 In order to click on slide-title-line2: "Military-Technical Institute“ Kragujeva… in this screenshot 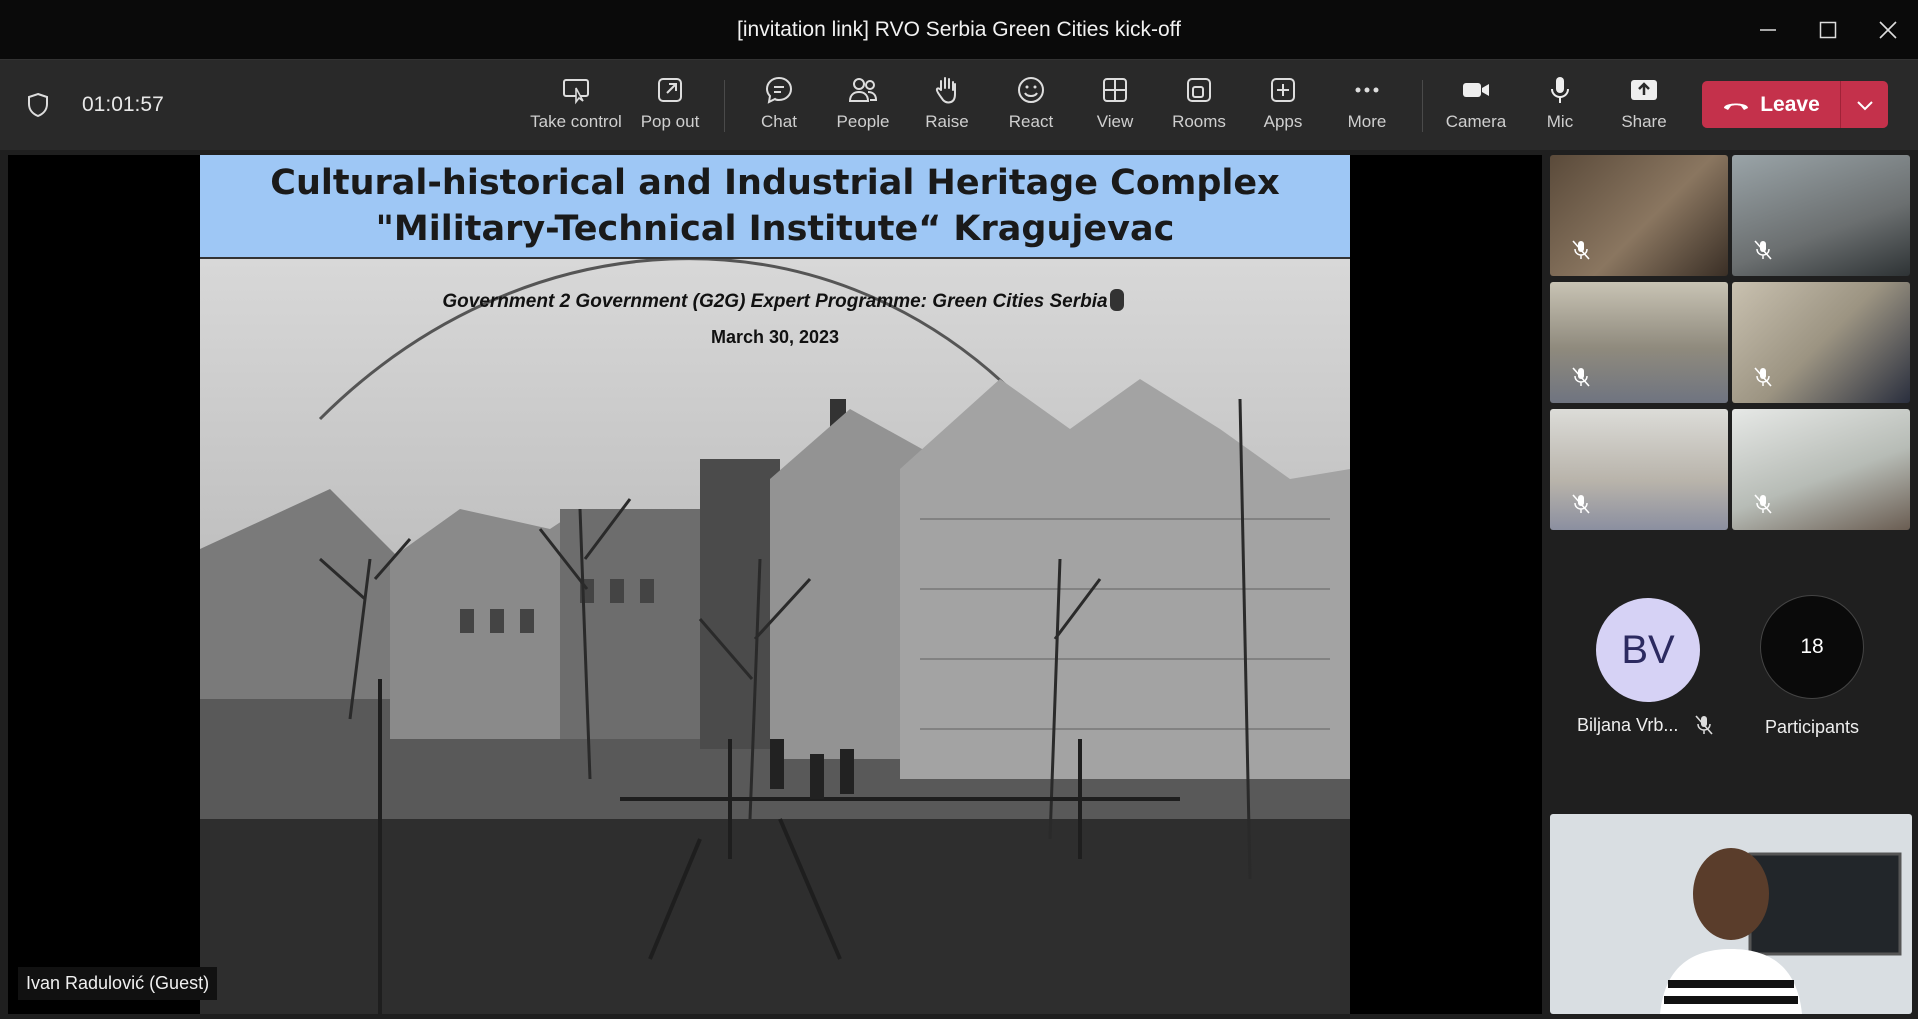, I will do `click(775, 229)`.